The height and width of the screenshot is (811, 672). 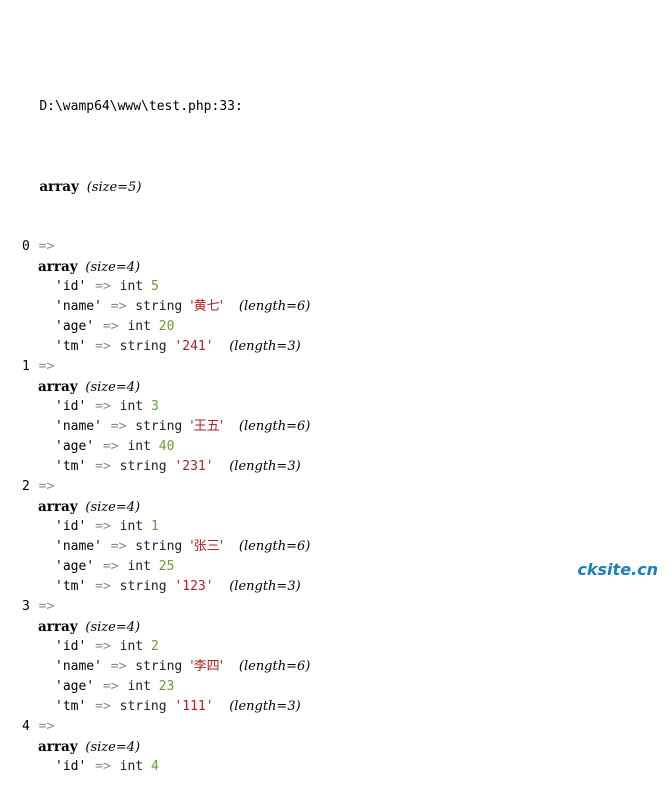 I want to click on site-watermark: cksite.cn, so click(x=617, y=569).